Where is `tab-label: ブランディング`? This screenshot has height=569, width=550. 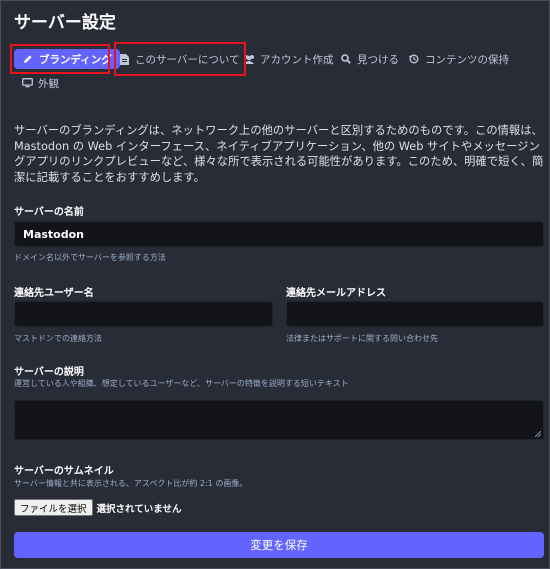 tab-label: ブランディング is located at coordinates (75, 59).